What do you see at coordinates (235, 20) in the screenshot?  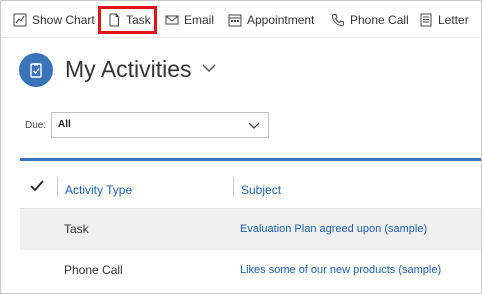 I see `calendar-icon` at bounding box center [235, 20].